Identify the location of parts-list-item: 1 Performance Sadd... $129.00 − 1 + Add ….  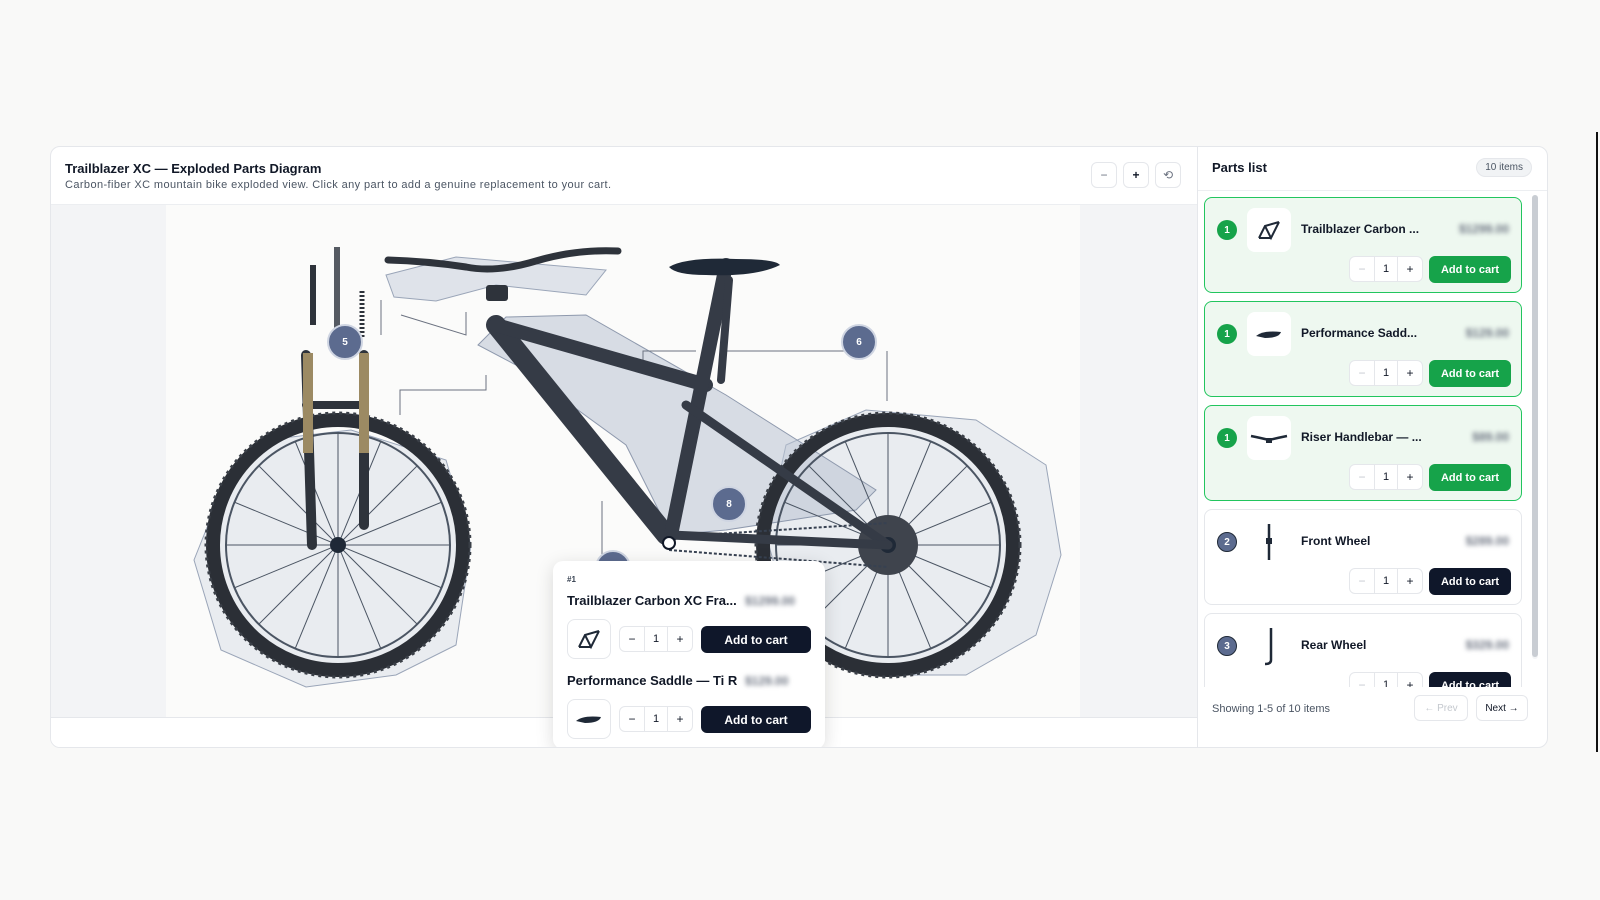
(1363, 349).